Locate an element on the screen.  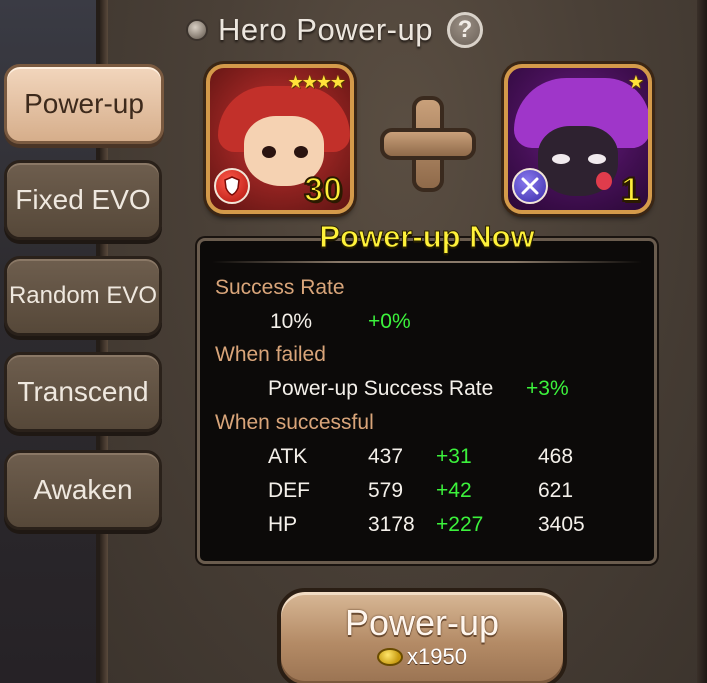
stat-current-hp: 3178 is located at coordinates (391, 524).